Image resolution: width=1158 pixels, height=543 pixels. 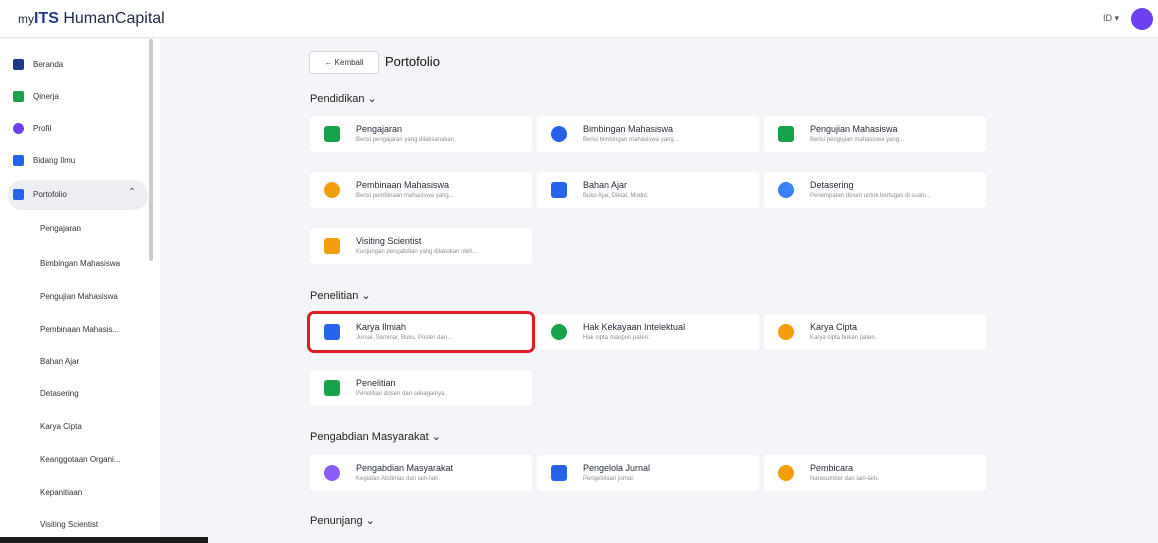 I want to click on flask-icon, so click(x=332, y=332).